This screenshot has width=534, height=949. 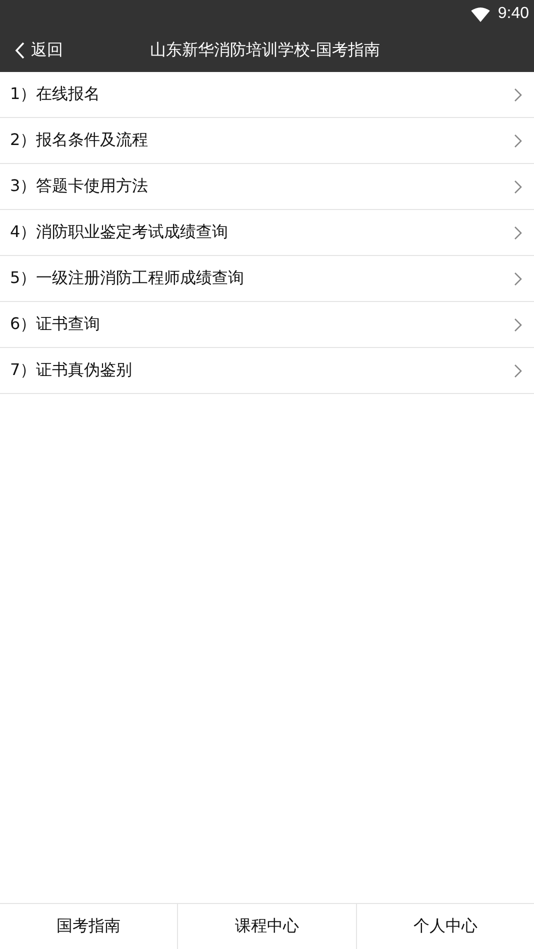 What do you see at coordinates (20, 50) in the screenshot?
I see `back-chevron-icon` at bounding box center [20, 50].